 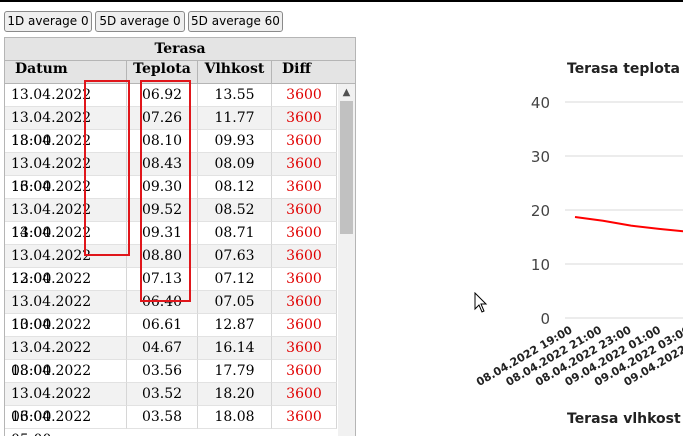 What do you see at coordinates (346, 167) in the screenshot?
I see `scrollbar-thumb` at bounding box center [346, 167].